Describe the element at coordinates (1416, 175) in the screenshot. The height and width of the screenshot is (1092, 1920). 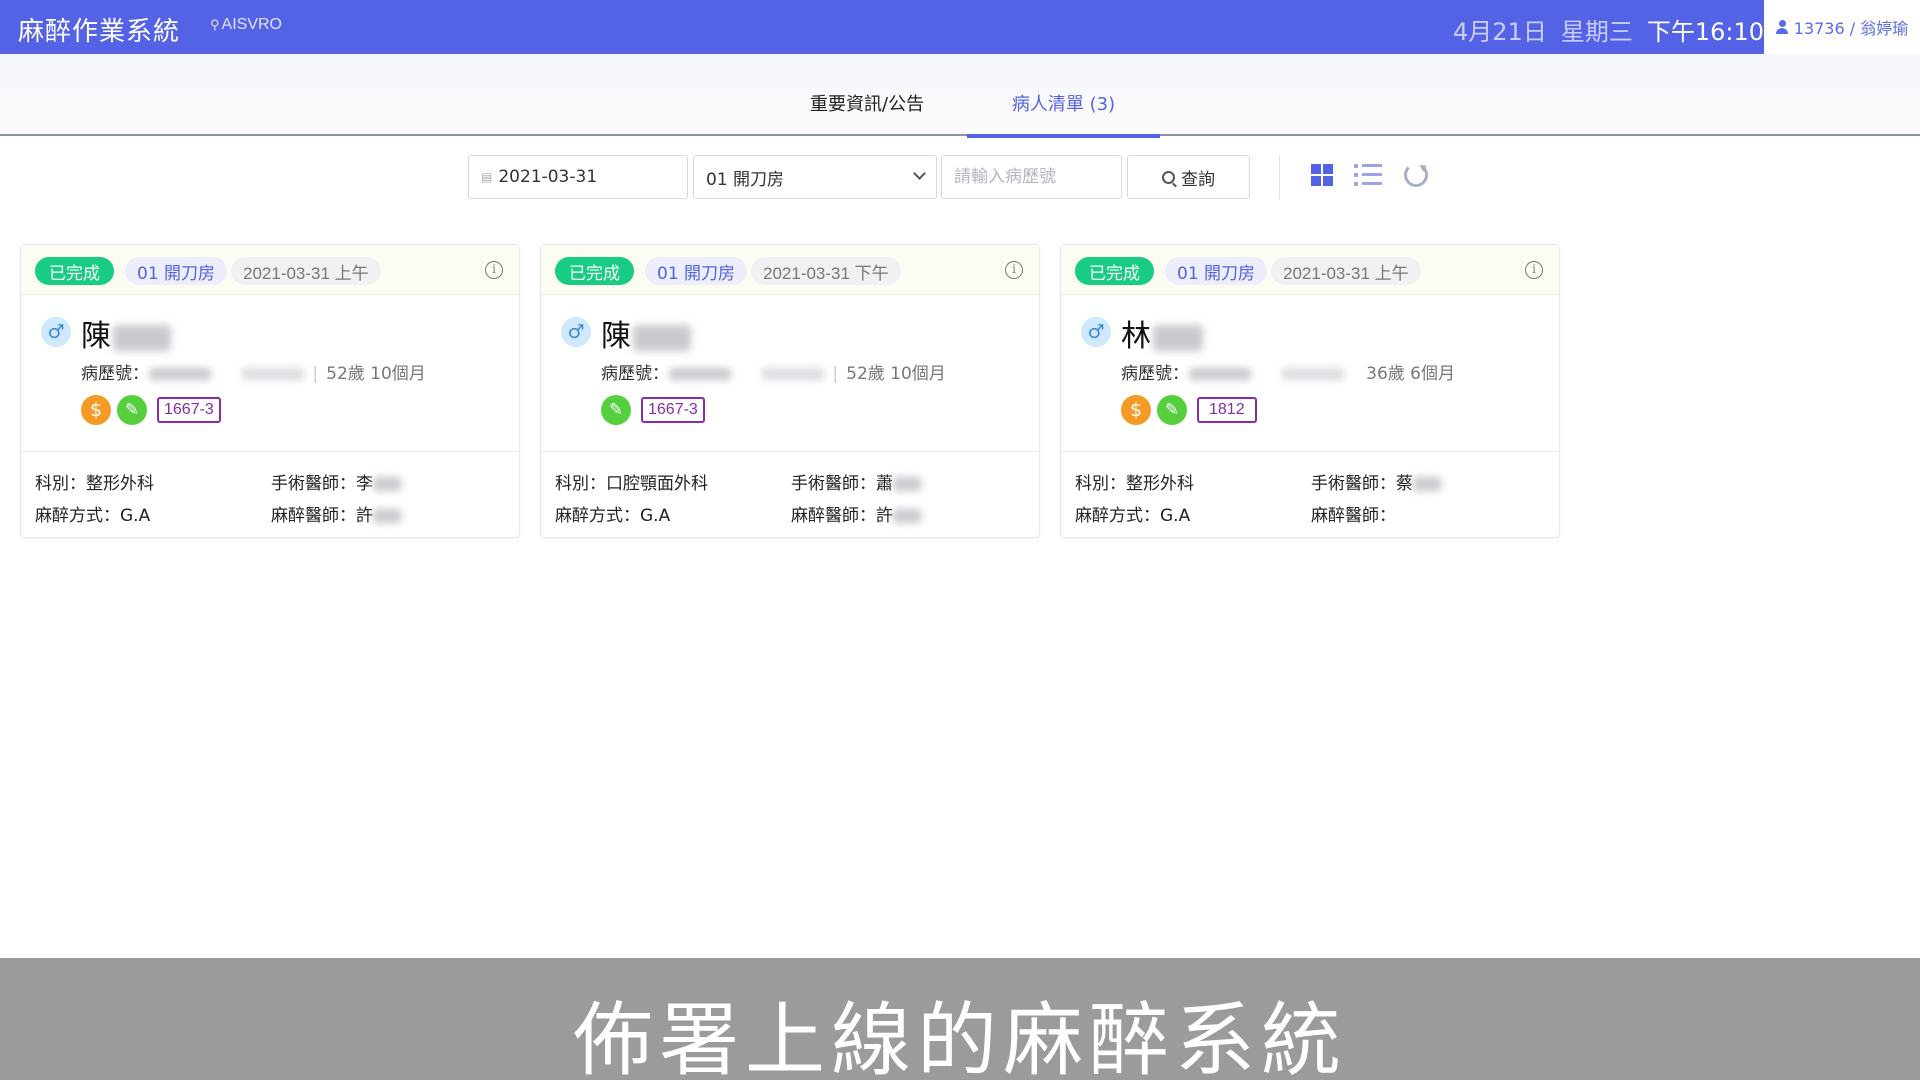
I see `refresh-icon` at that location.